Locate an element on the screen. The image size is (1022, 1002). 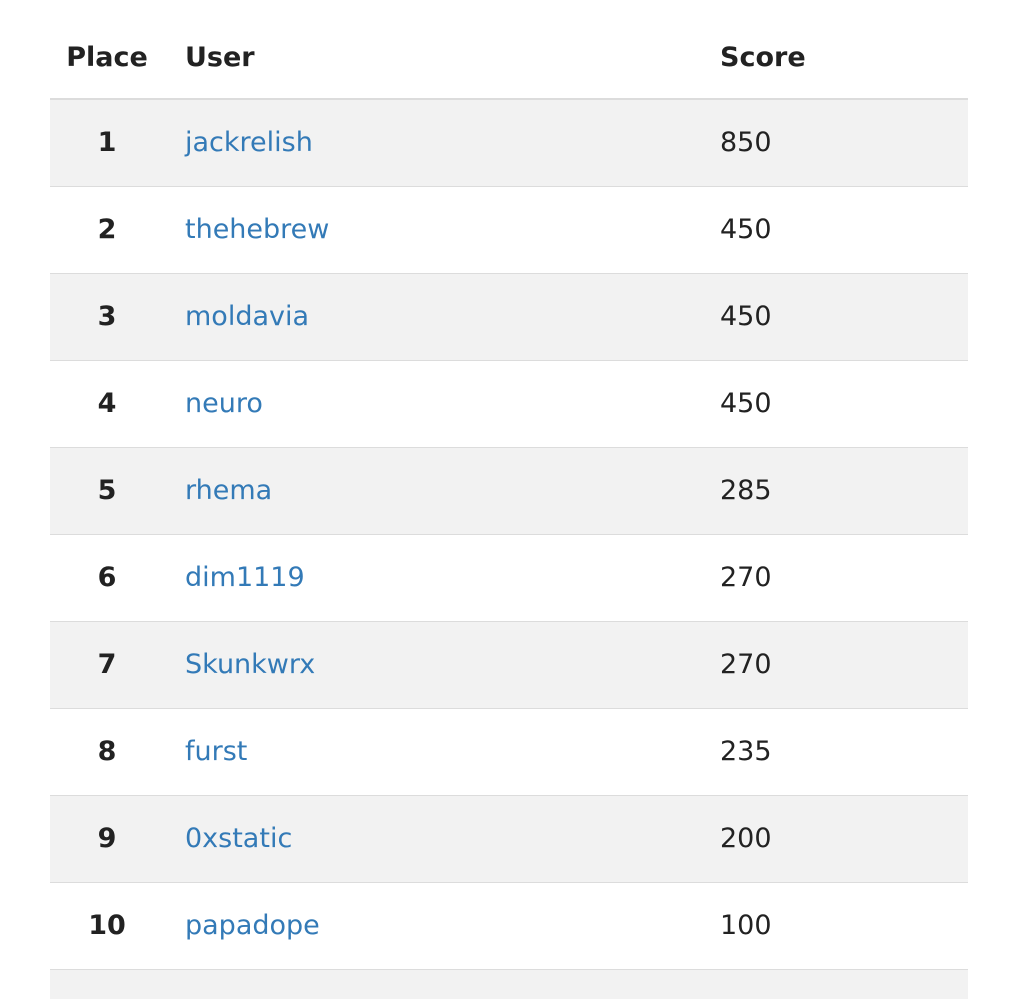
user-link: furst is located at coordinates (216, 752).